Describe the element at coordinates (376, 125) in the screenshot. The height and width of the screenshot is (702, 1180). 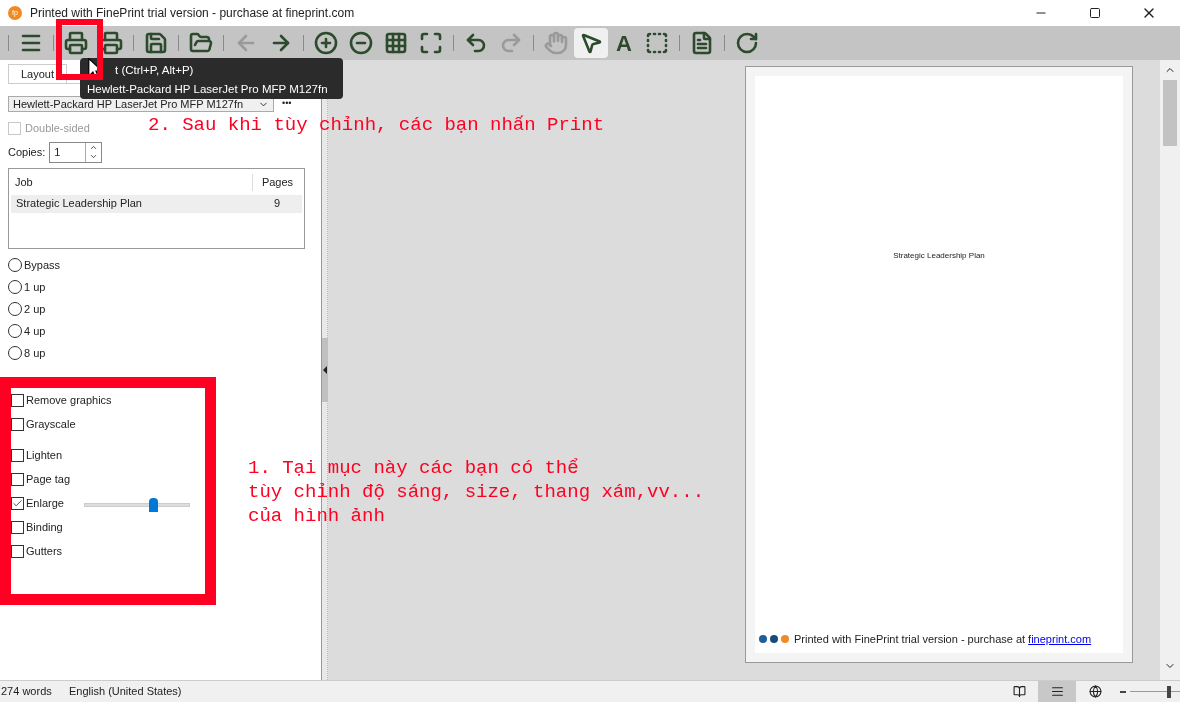
I see `annotation-text: 2. Sau khi tùy chỉnh, các bạn nhấn Print` at that location.